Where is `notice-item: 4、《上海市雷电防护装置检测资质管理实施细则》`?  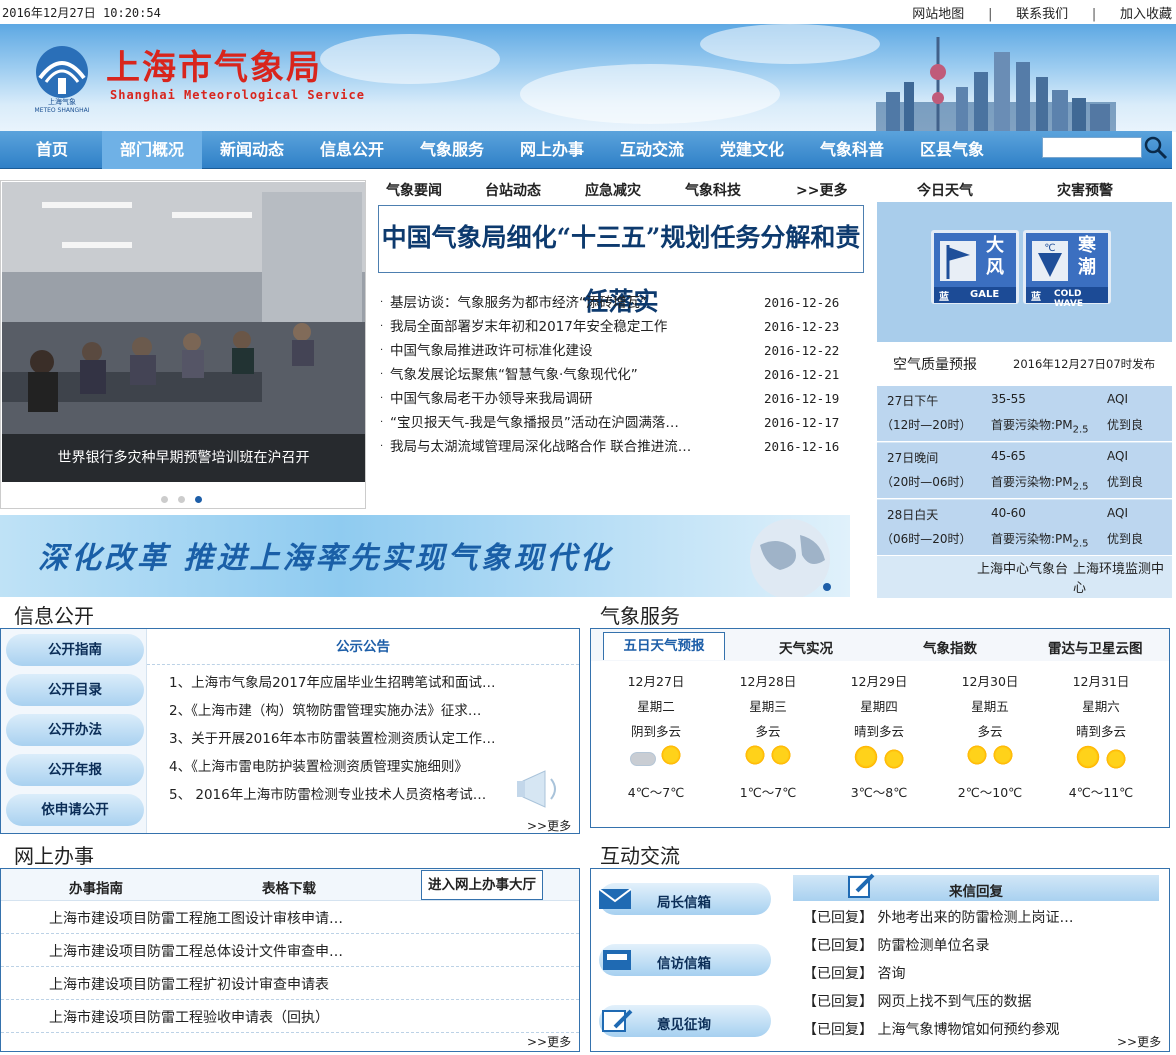 notice-item: 4、《上海市雷电防护装置检测资质管理实施细则》 is located at coordinates (336, 765).